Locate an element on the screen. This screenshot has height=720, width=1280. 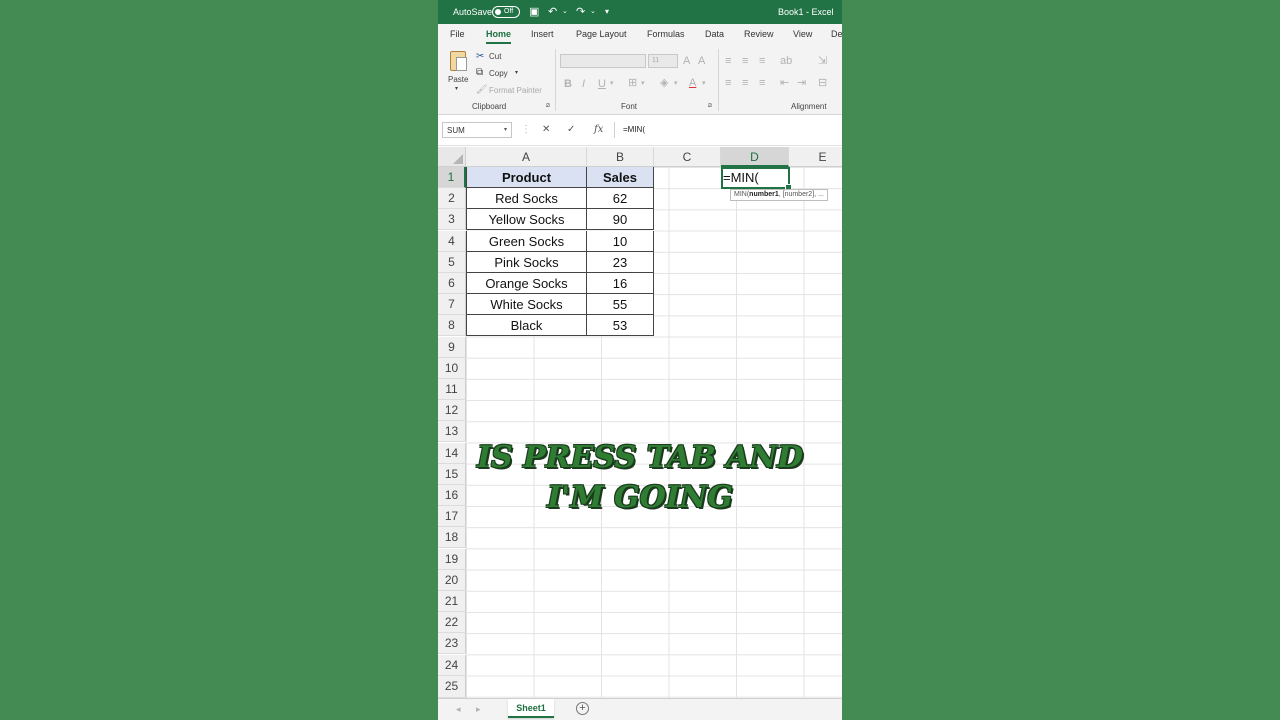
tooltip-arg-number1: number1 is located at coordinates (764, 194).